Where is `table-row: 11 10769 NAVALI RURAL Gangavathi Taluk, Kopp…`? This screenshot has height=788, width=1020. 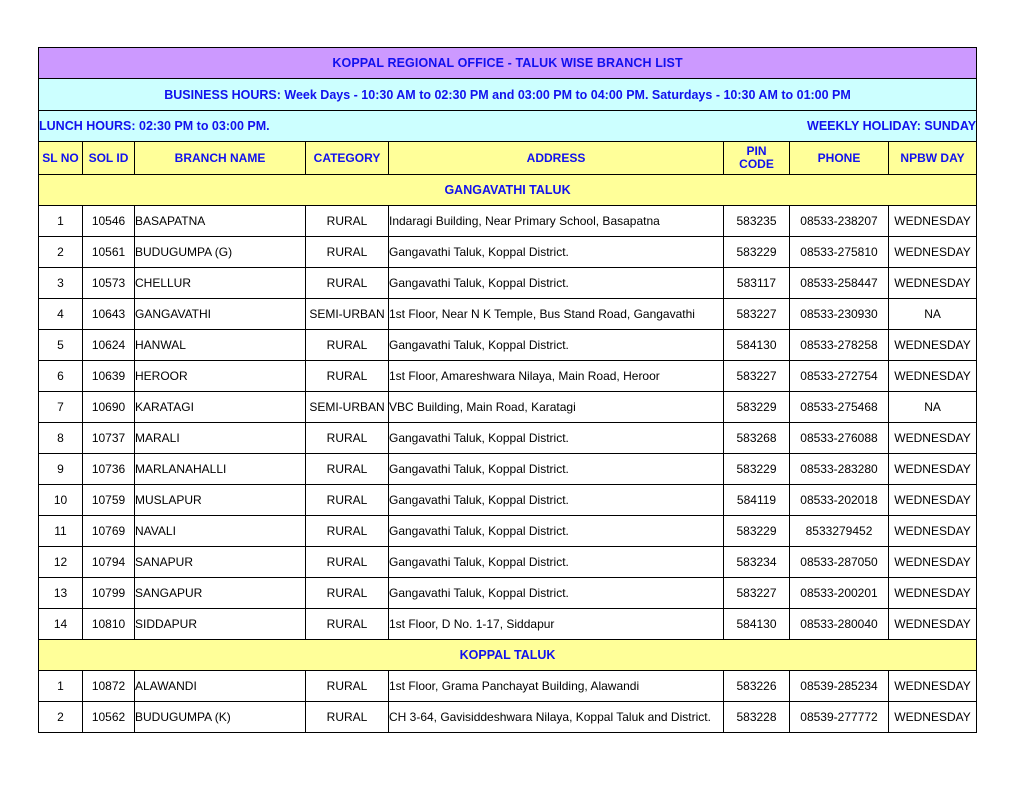 table-row: 11 10769 NAVALI RURAL Gangavathi Taluk, Kopp… is located at coordinates (508, 531).